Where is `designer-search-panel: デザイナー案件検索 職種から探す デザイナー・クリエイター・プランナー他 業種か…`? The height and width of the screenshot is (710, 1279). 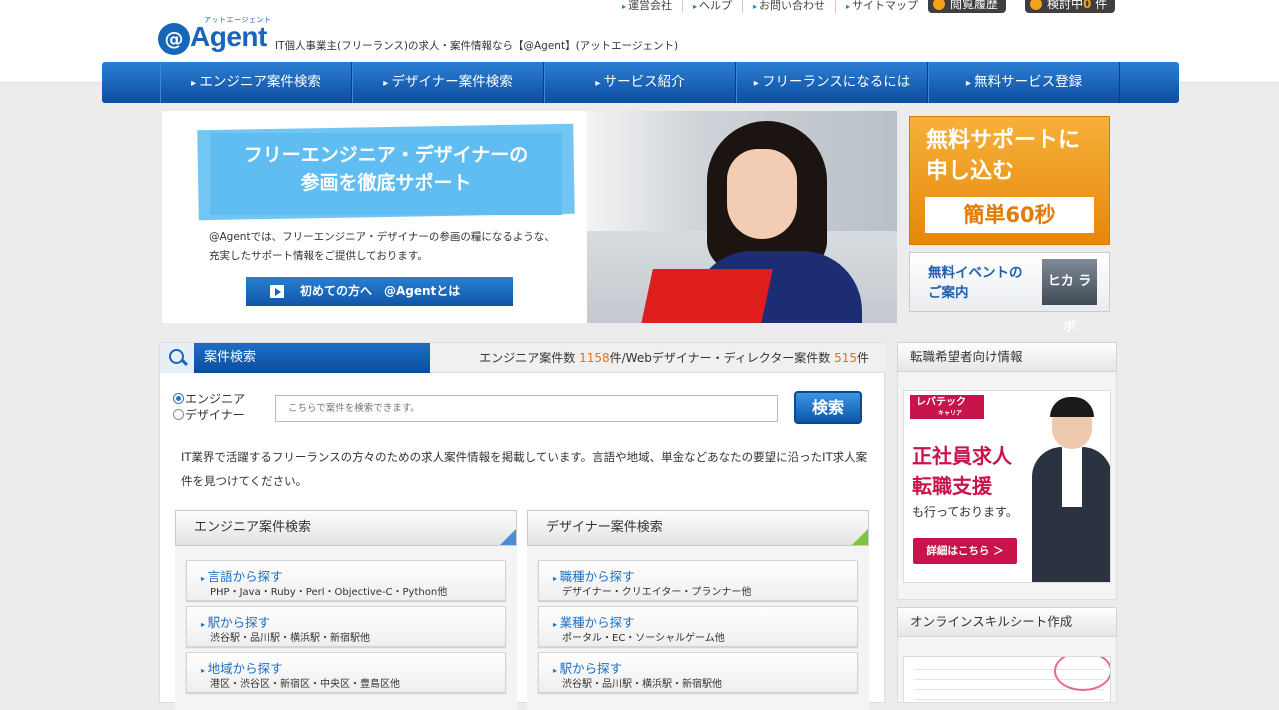
designer-search-panel: デザイナー案件検索 職種から探す デザイナー・クリエイター・プランナー他 業種か… is located at coordinates (698, 610).